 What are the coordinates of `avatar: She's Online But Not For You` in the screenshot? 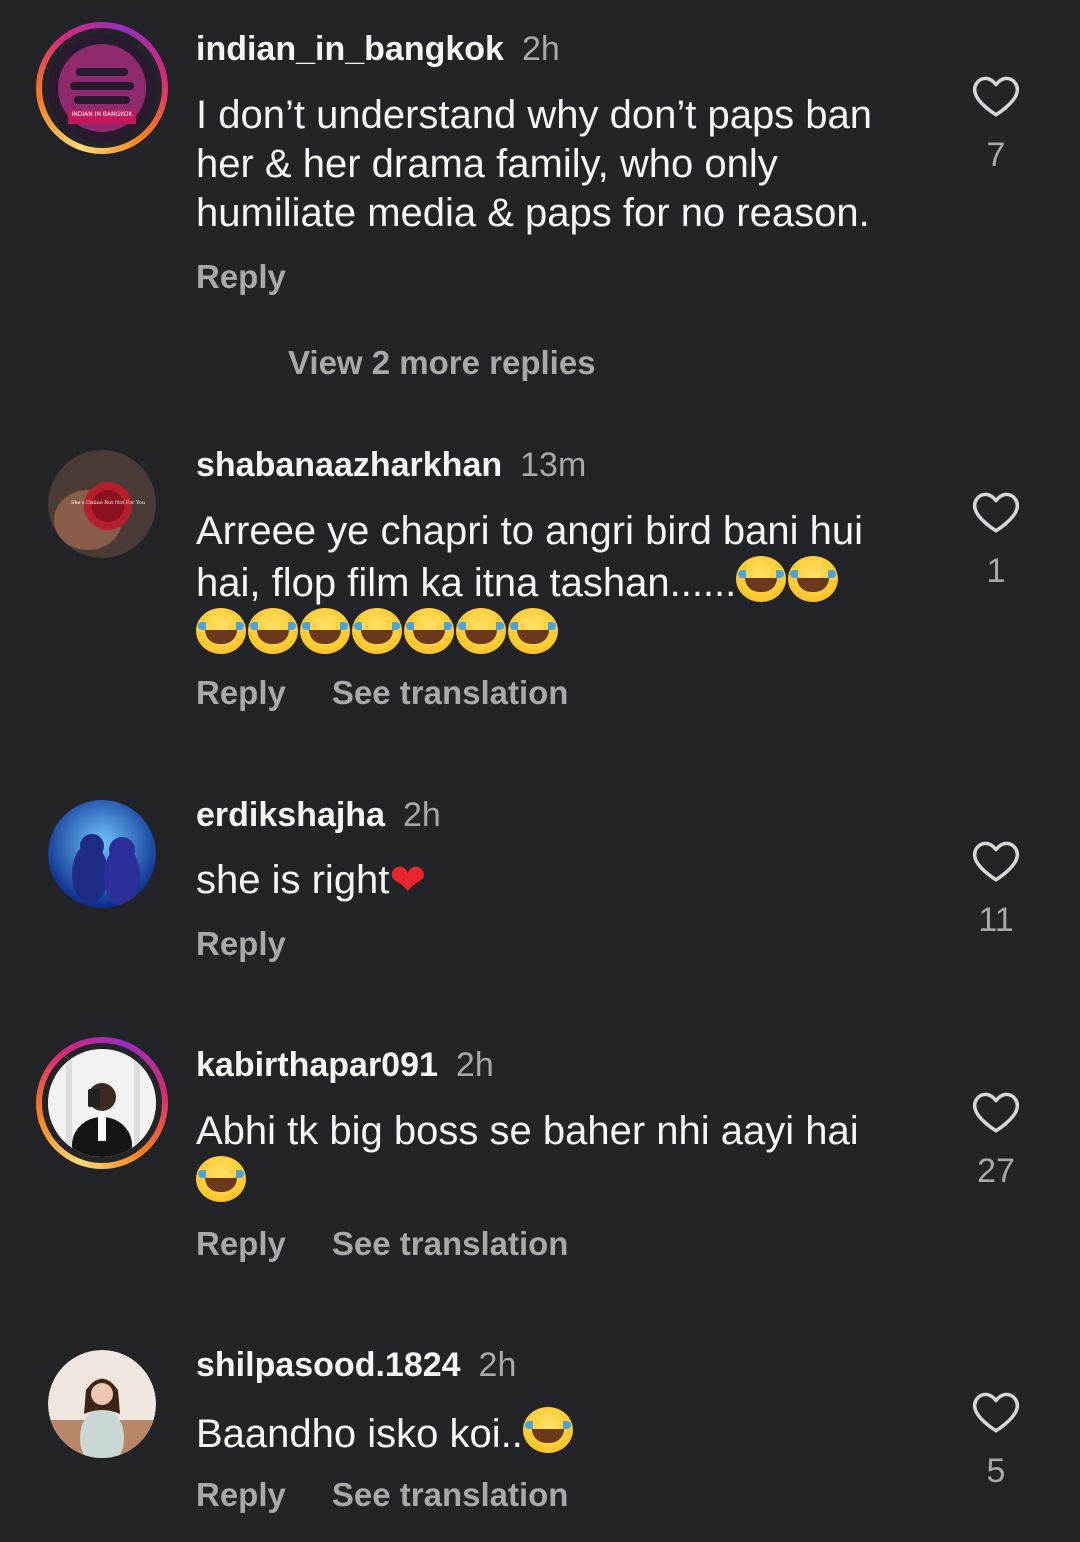 It's located at (102, 504).